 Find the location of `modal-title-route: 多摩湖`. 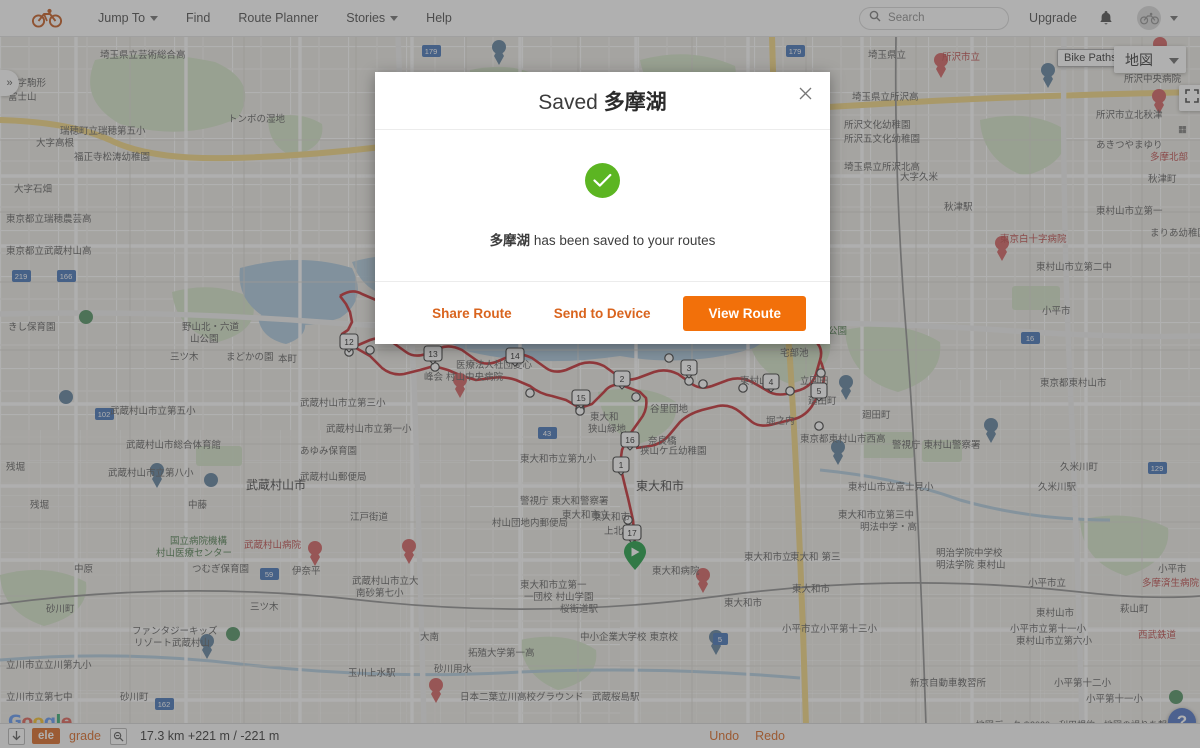

modal-title-route: 多摩湖 is located at coordinates (635, 102).